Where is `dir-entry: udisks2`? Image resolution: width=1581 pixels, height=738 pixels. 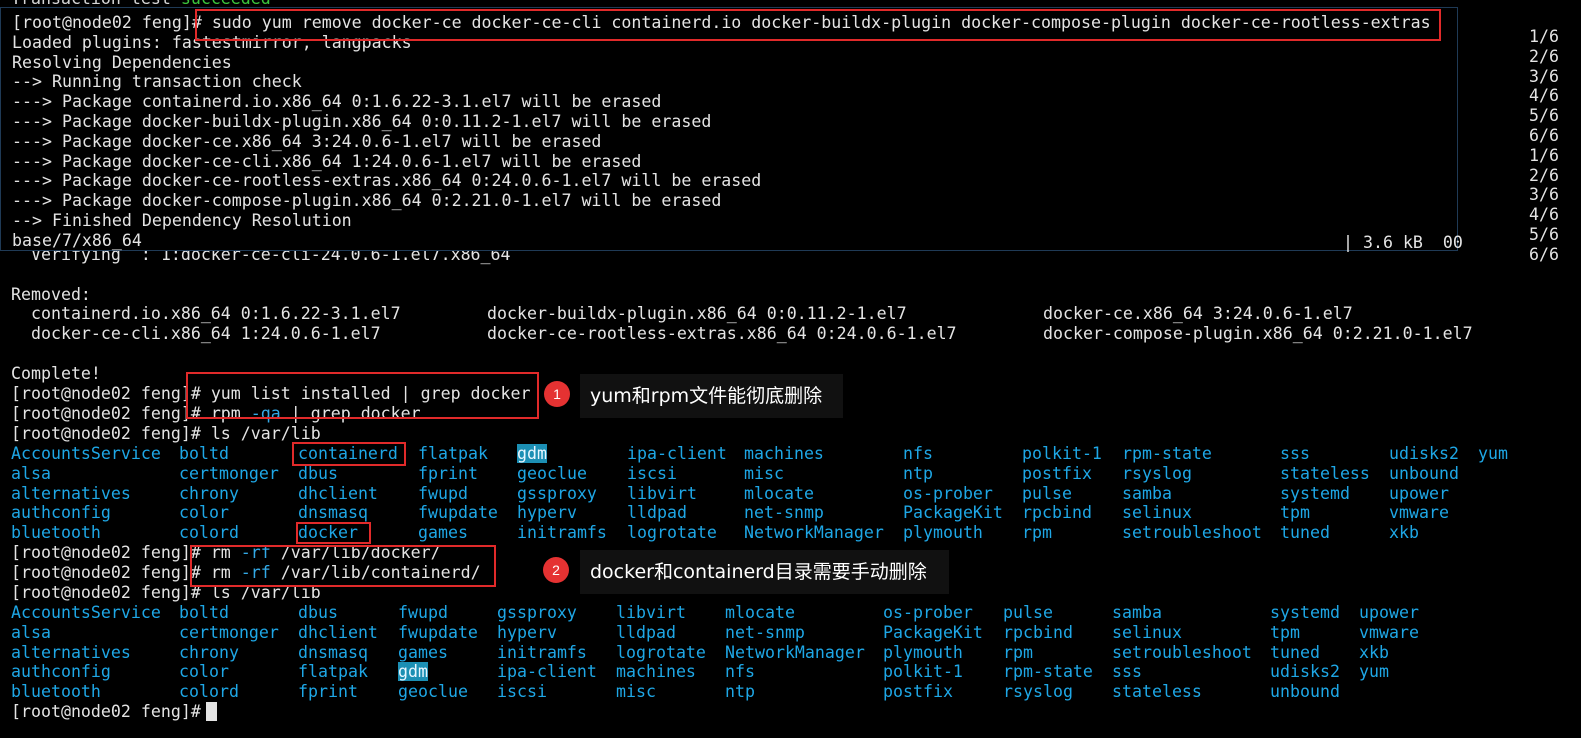 dir-entry: udisks2 is located at coordinates (1305, 672).